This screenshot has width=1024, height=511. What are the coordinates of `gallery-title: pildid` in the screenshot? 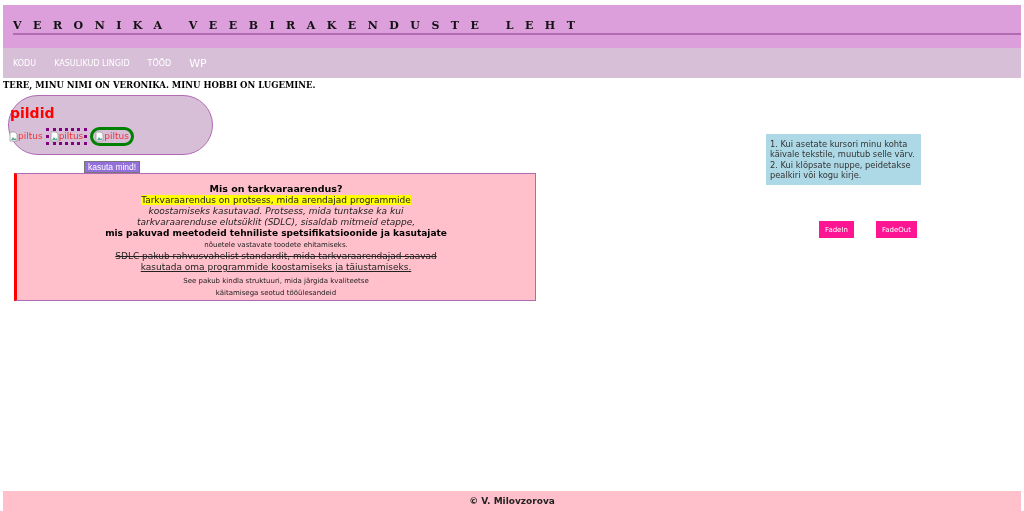 It's located at (33, 113).